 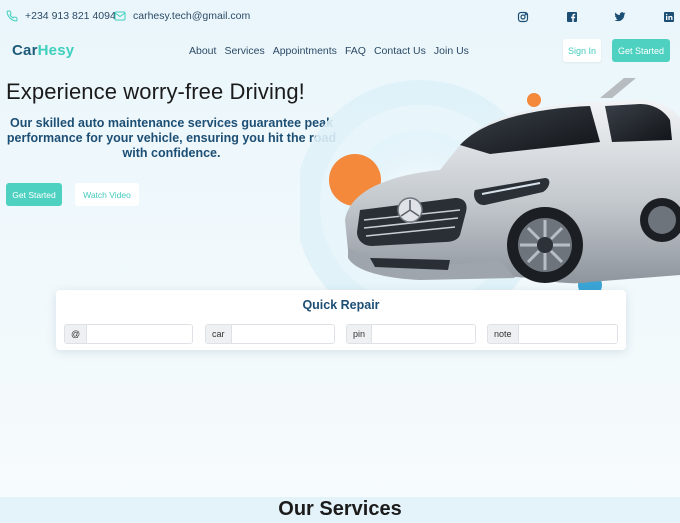 What do you see at coordinates (34, 194) in the screenshot?
I see `hero-get-started-button: Get Started` at bounding box center [34, 194].